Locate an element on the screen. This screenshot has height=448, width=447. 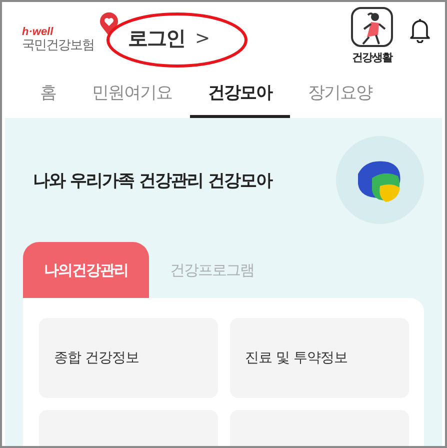
menu-item: 종합 건강정보 is located at coordinates (128, 358).